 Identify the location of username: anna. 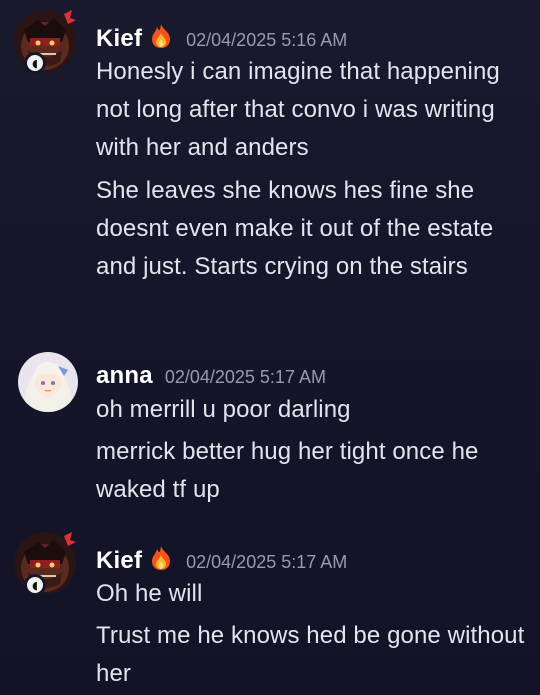
(124, 376).